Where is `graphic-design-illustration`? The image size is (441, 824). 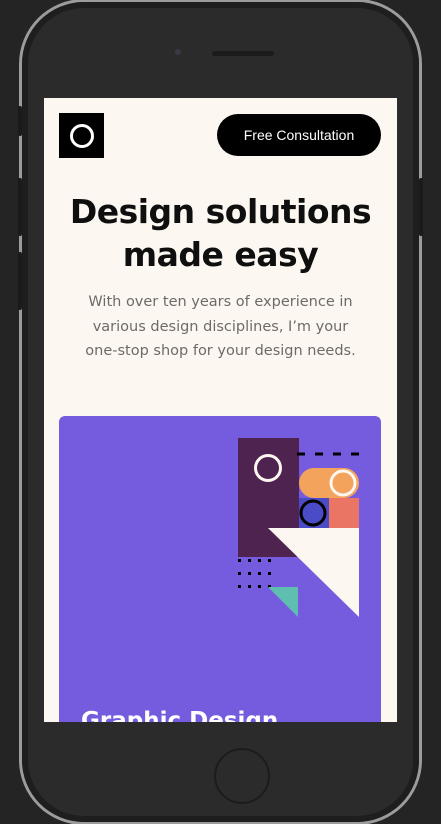
graphic-design-illustration is located at coordinates (298, 527).